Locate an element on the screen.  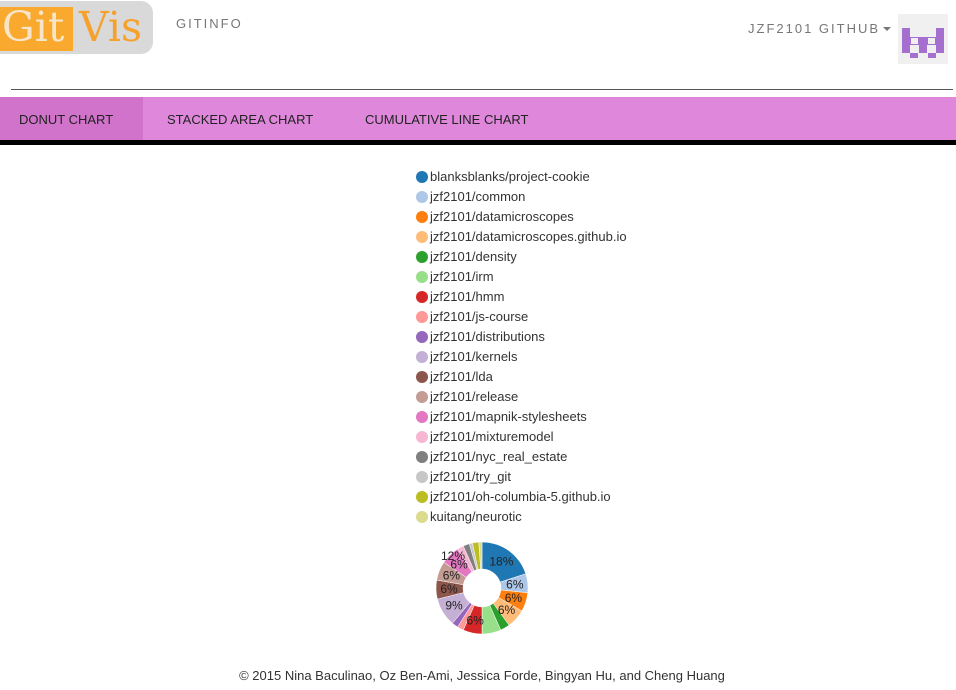
legend-item: jzf2101/release is located at coordinates (521, 397).